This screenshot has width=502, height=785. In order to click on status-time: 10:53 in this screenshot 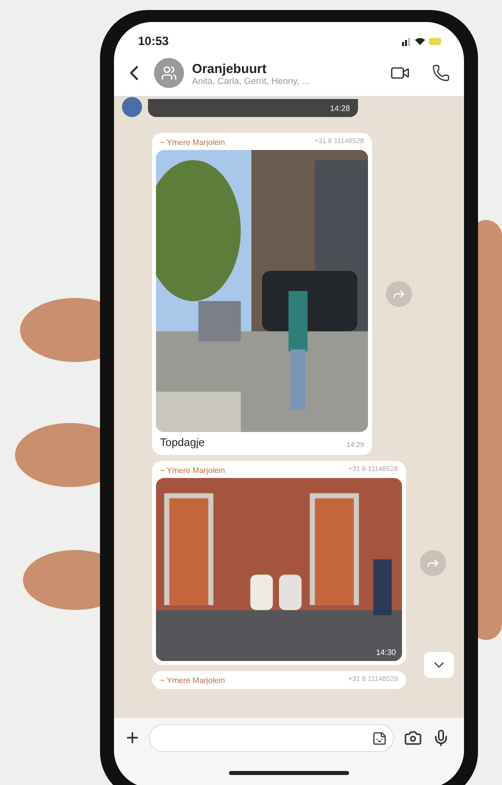, I will do `click(153, 41)`.